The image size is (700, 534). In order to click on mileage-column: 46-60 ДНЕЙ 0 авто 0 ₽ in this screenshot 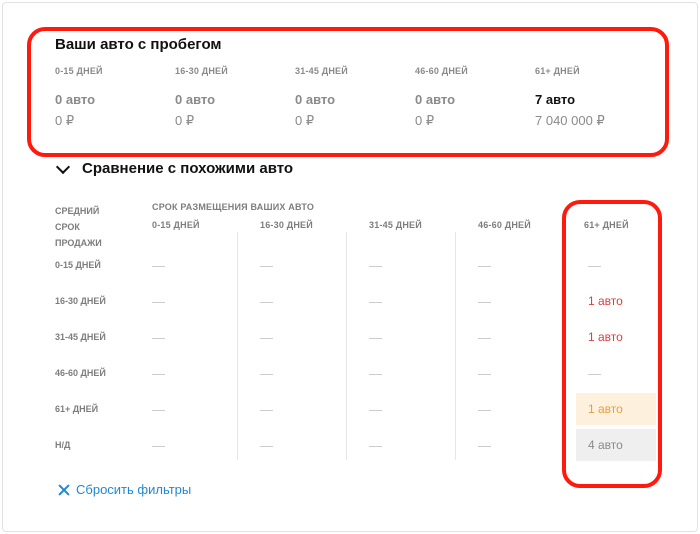, I will do `click(475, 97)`.